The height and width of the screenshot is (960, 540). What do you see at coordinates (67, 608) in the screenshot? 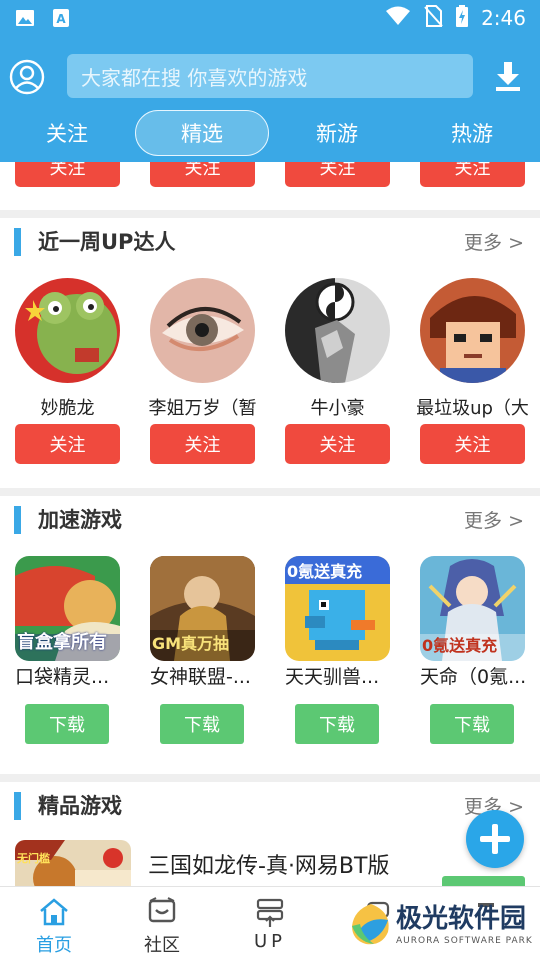
I see `game-icon: 盲盒拿所有` at bounding box center [67, 608].